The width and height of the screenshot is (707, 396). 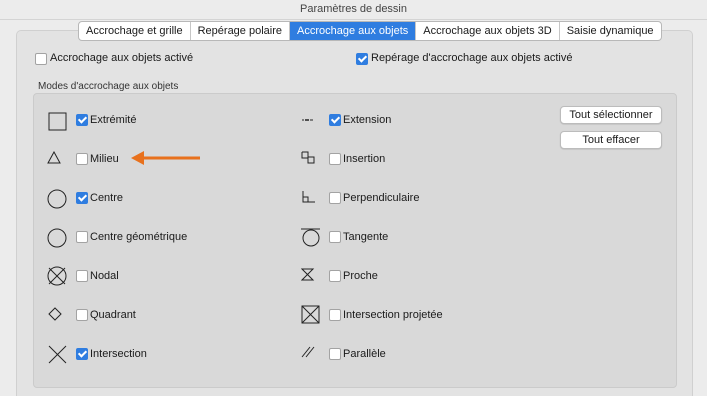 What do you see at coordinates (307, 120) in the screenshot?
I see `dashes-extension-icon` at bounding box center [307, 120].